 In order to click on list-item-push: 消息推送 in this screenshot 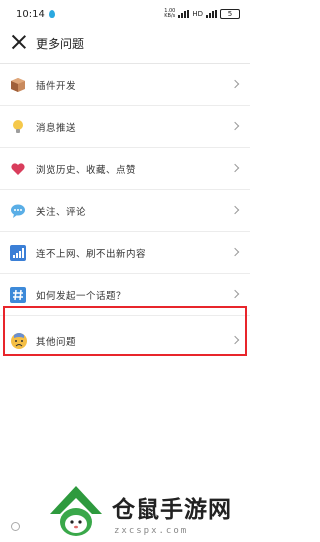, I will do `click(125, 127)`.